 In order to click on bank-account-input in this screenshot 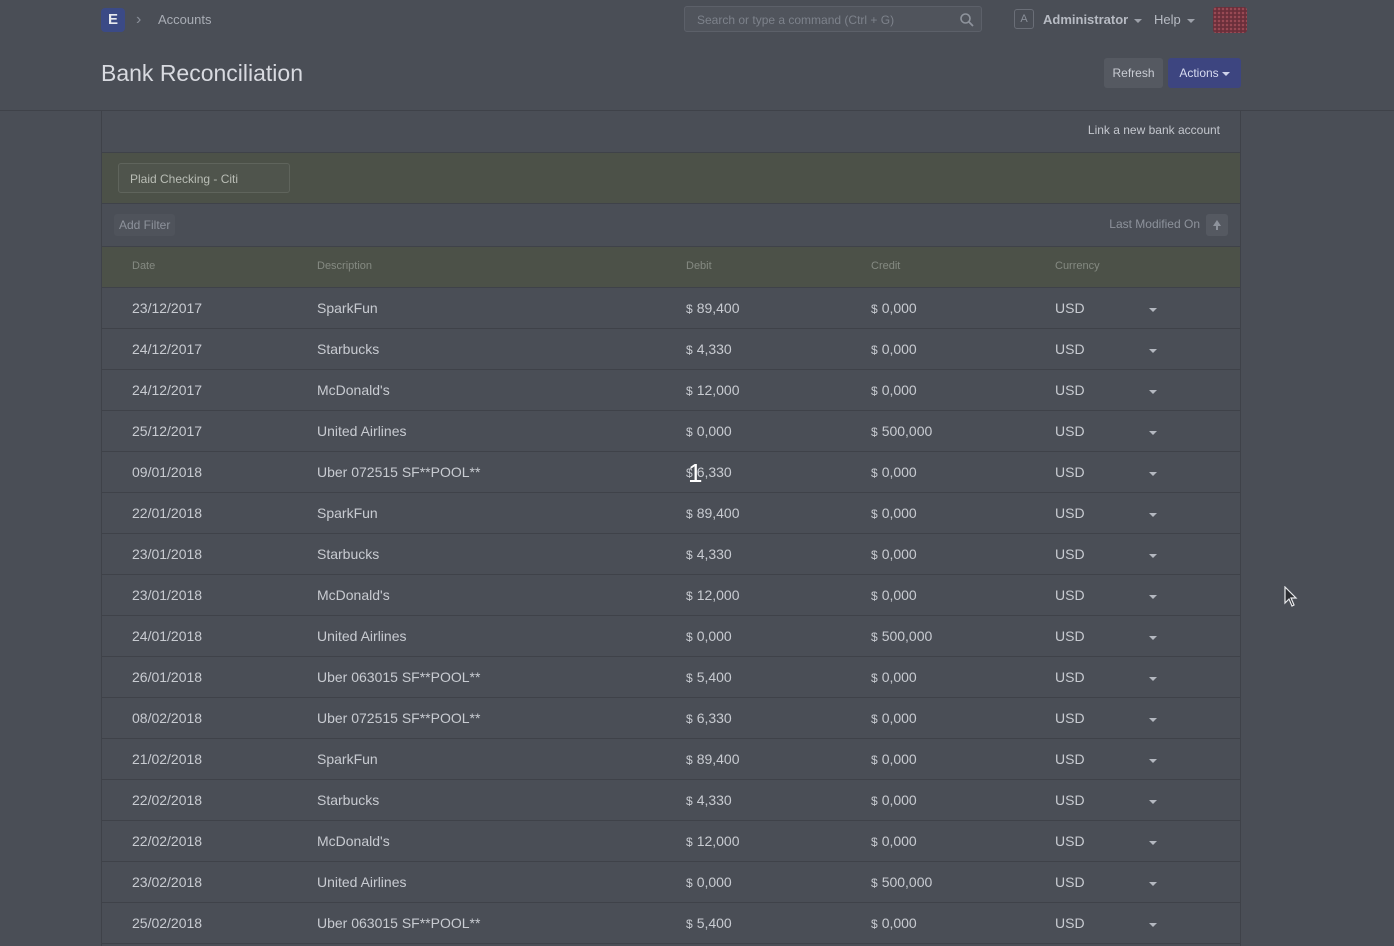, I will do `click(205, 179)`.